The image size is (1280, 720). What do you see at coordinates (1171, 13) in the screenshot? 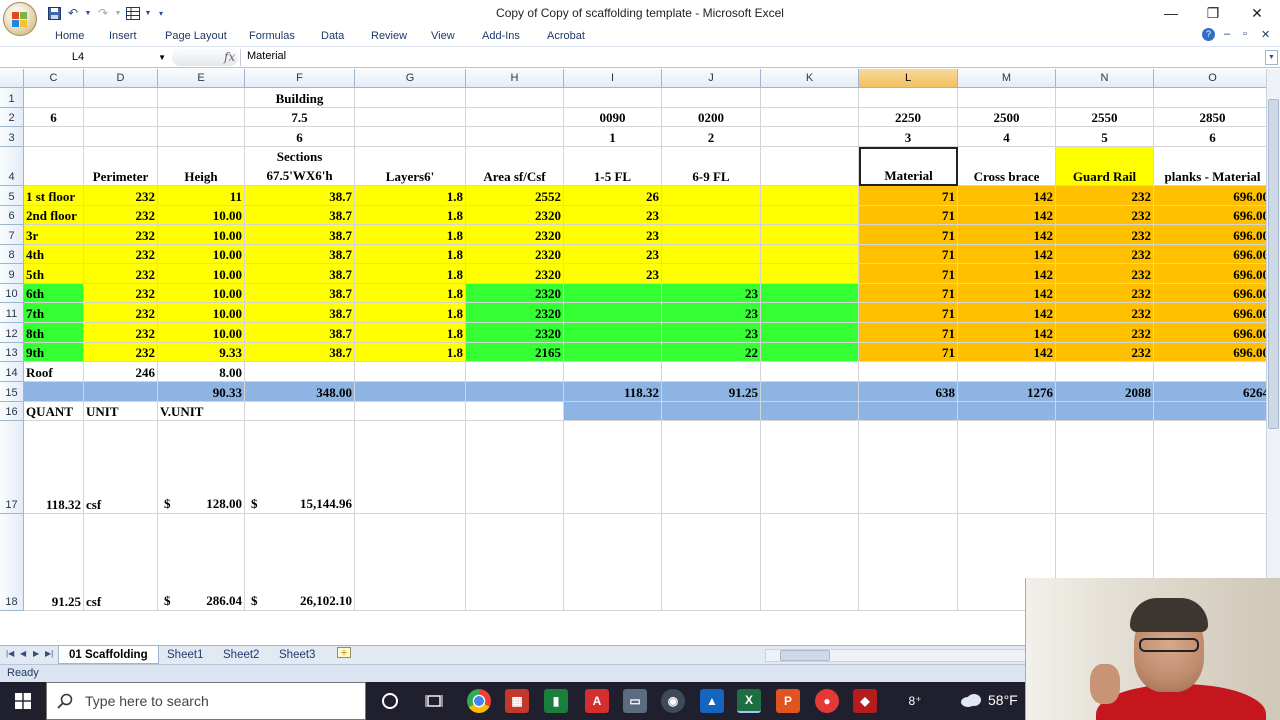
I see `minimize-button: —` at bounding box center [1171, 13].